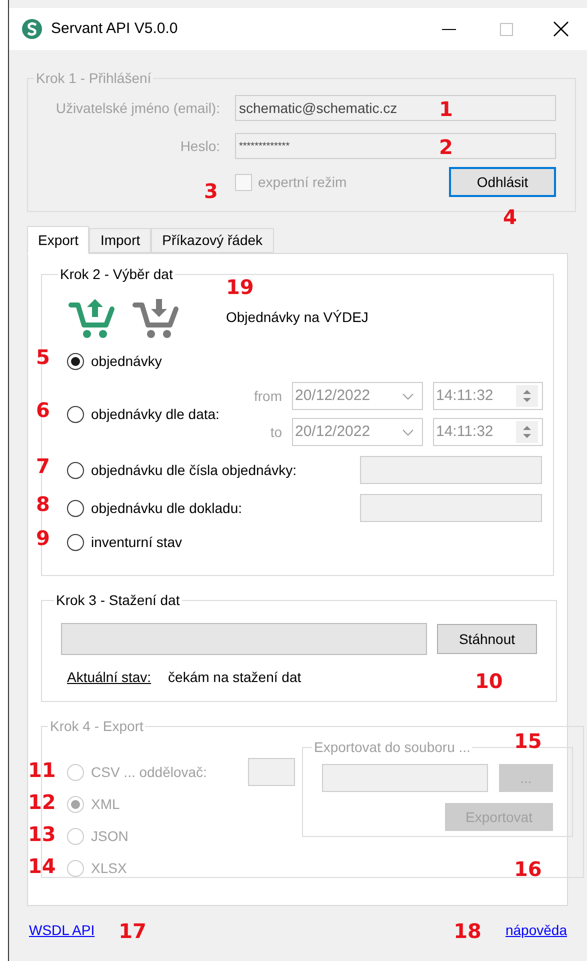  Describe the element at coordinates (149, 772) in the screenshot. I see `format-label: CSV ... oddělovač:` at that location.